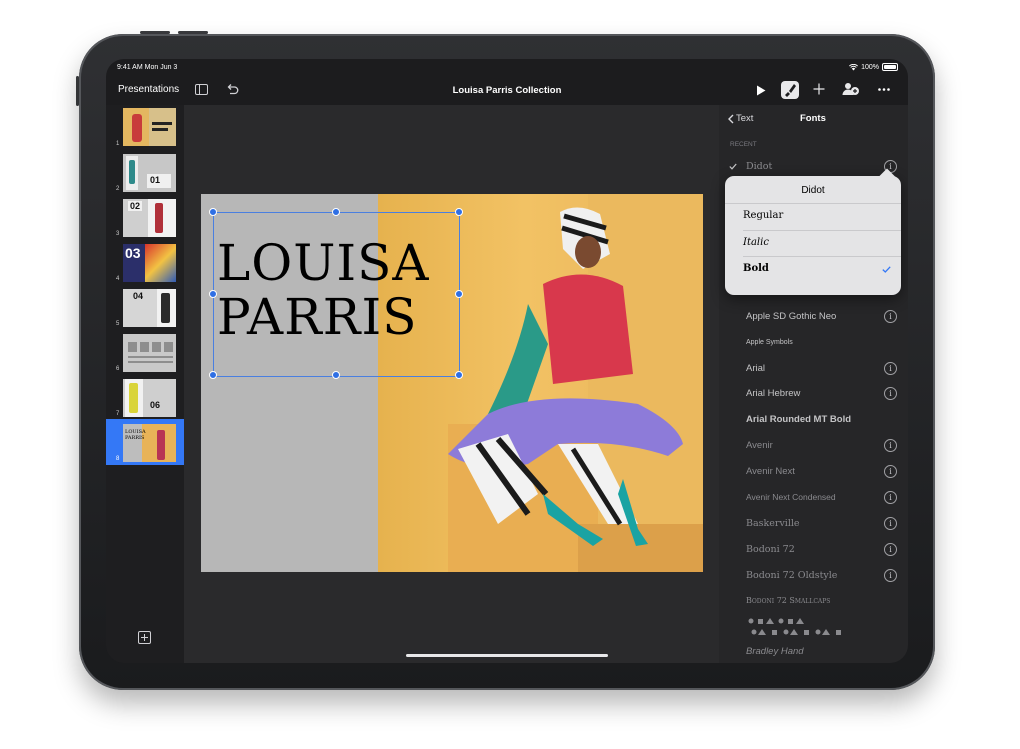  I want to click on status-bar: 9:41 AM Mon Jun 3 100%, so click(507, 68).